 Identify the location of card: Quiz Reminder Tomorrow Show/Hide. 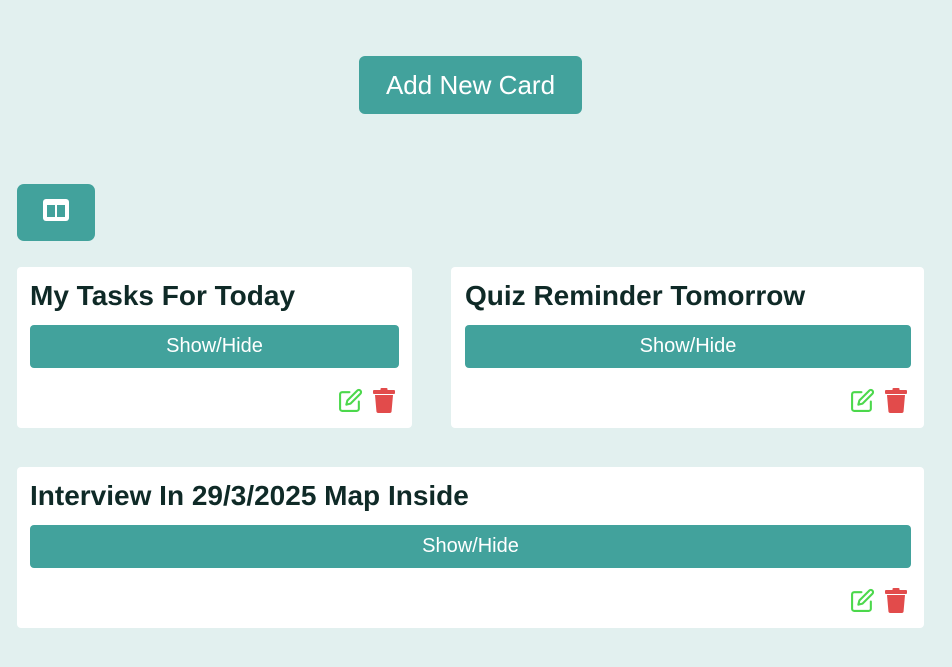
(687, 347).